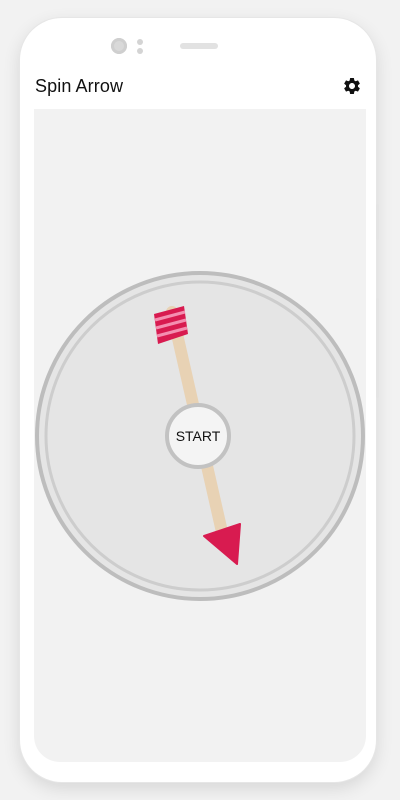 The image size is (400, 800). What do you see at coordinates (199, 46) in the screenshot?
I see `earpiece-speaker` at bounding box center [199, 46].